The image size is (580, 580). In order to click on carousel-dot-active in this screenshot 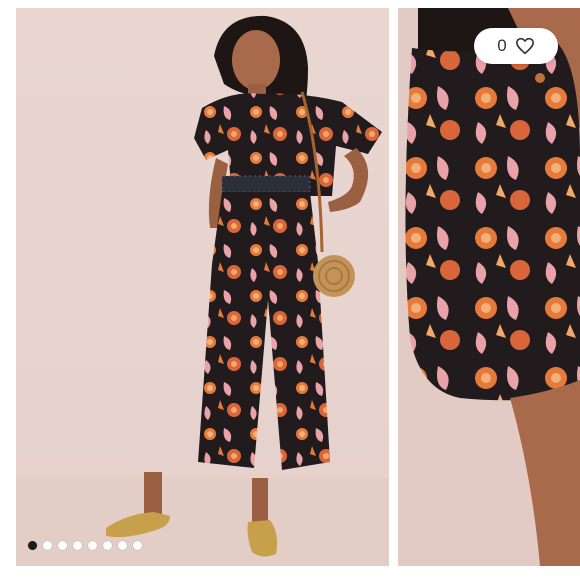, I will do `click(32, 545)`.